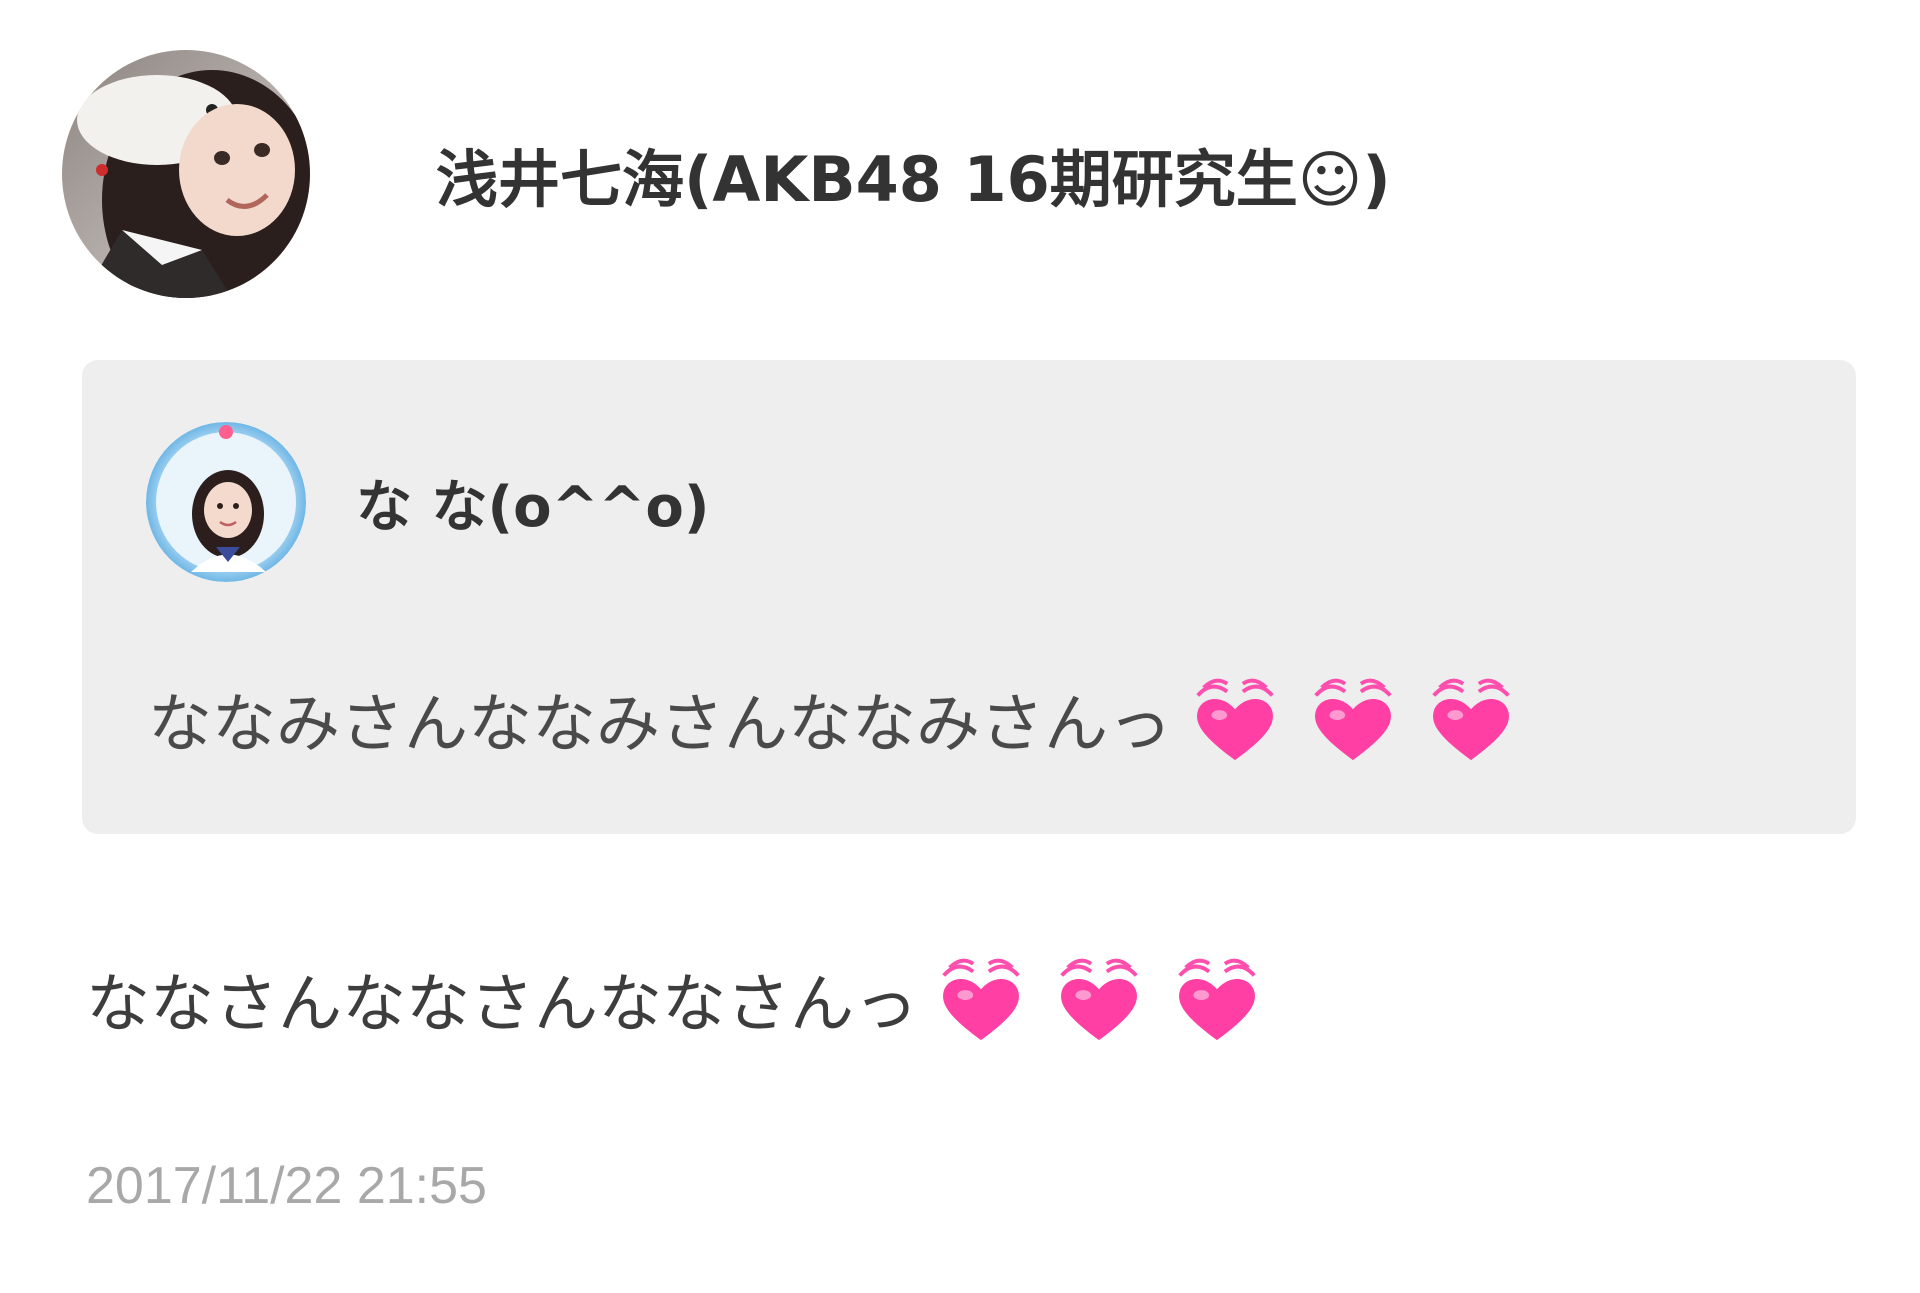 Image resolution: width=1920 pixels, height=1293 pixels. I want to click on author-avatar, so click(186, 174).